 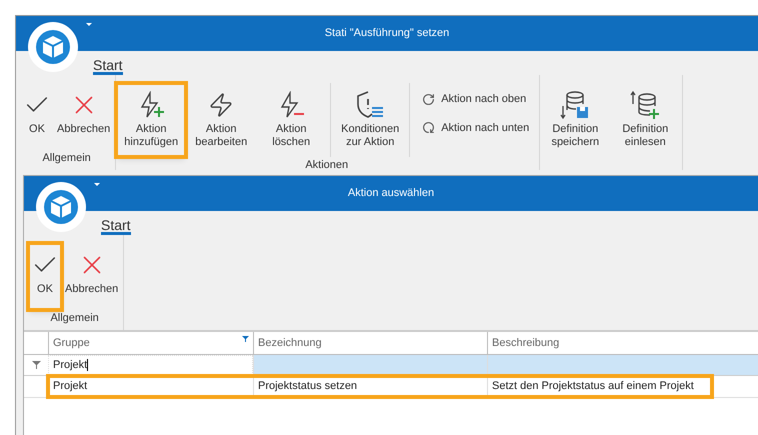 I want to click on ribbon-button: Definition einlesen, so click(x=645, y=120).